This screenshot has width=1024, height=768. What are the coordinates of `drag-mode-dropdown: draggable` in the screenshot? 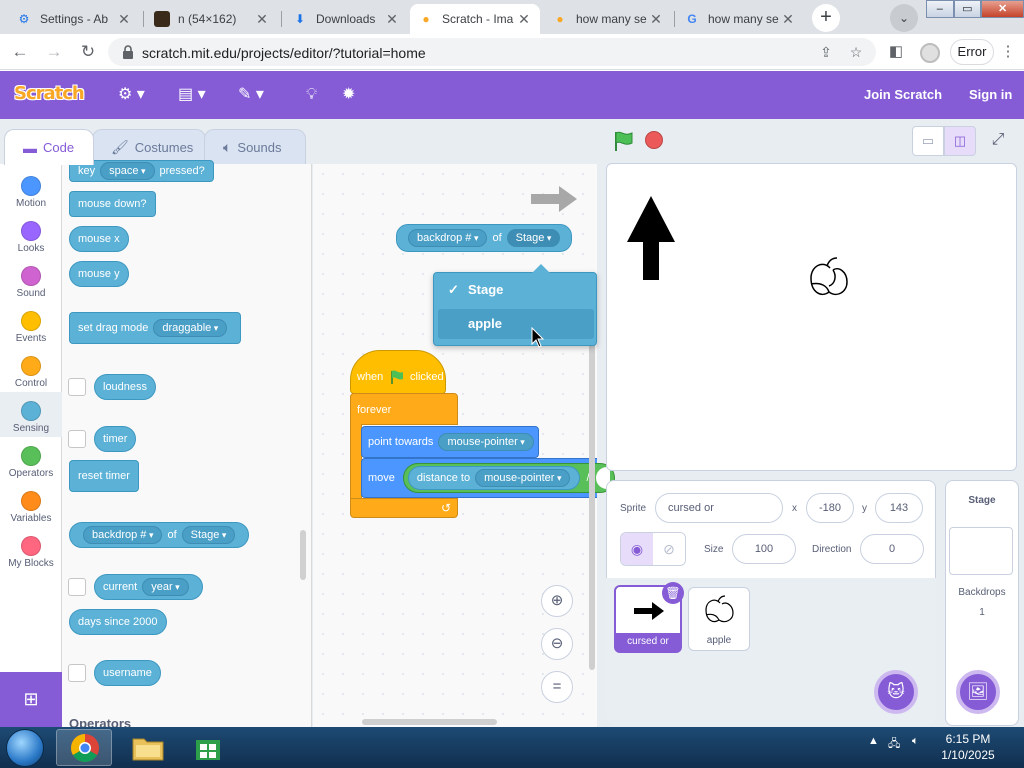 It's located at (190, 328).